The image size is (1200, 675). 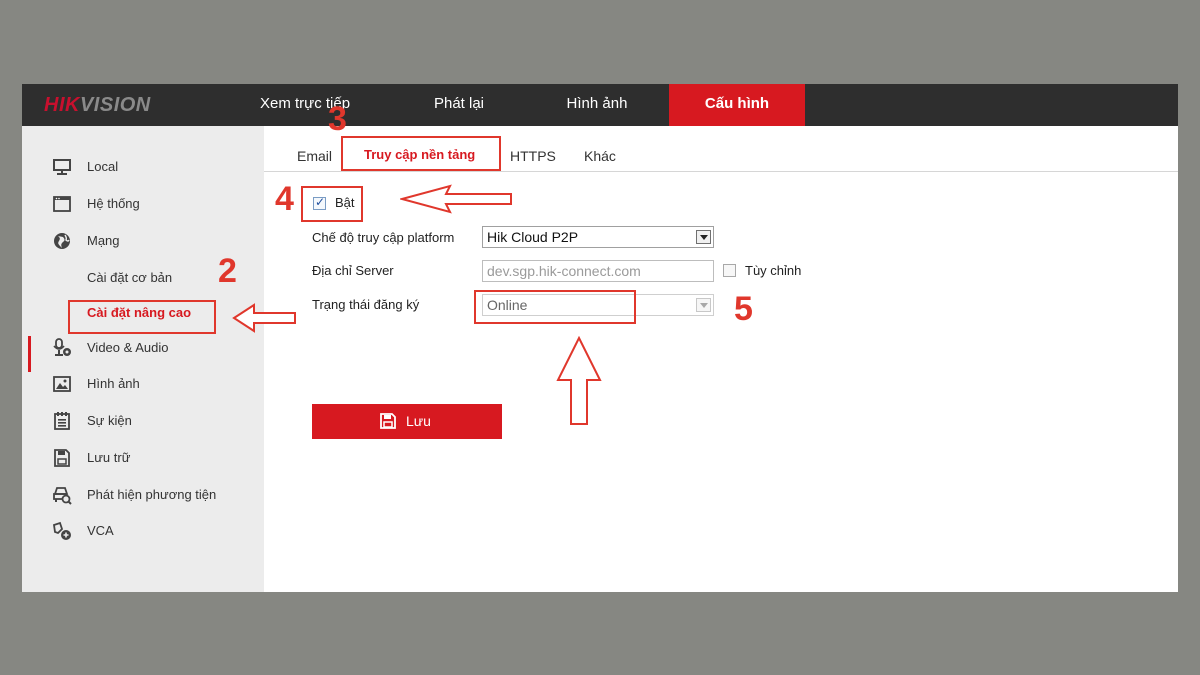 I want to click on floppy-icon, so click(x=62, y=458).